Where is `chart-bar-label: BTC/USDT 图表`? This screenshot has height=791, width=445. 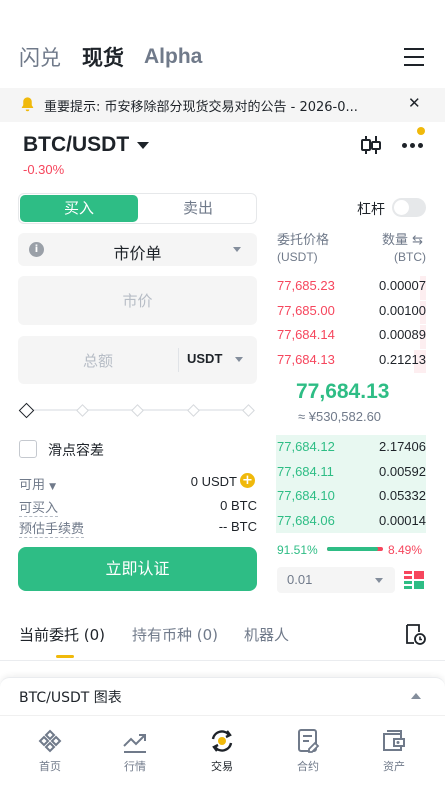 chart-bar-label: BTC/USDT 图表 is located at coordinates (70, 698).